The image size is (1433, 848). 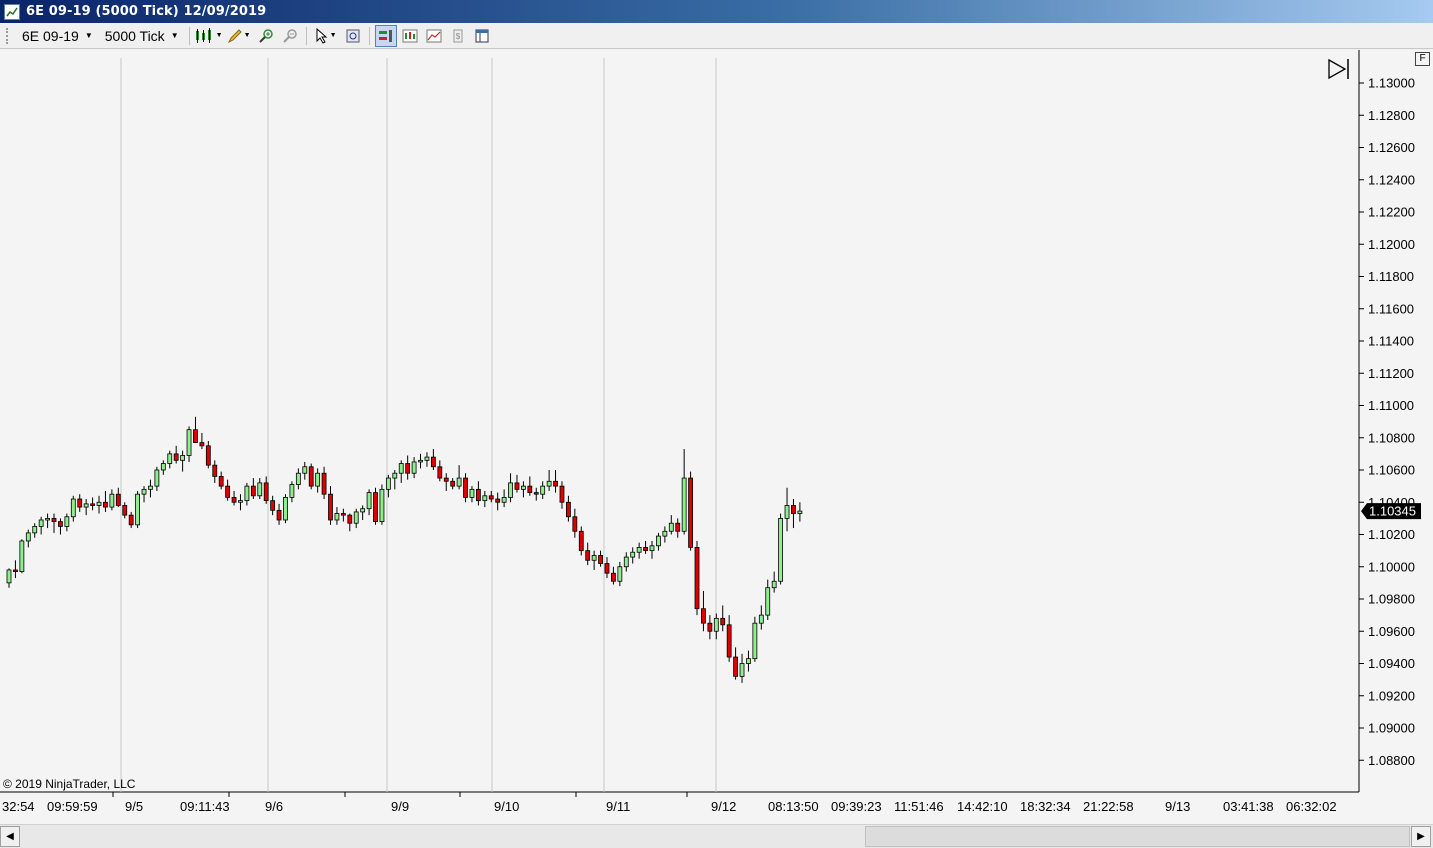 What do you see at coordinates (209, 36) in the screenshot?
I see `bar-style-button: ▼` at bounding box center [209, 36].